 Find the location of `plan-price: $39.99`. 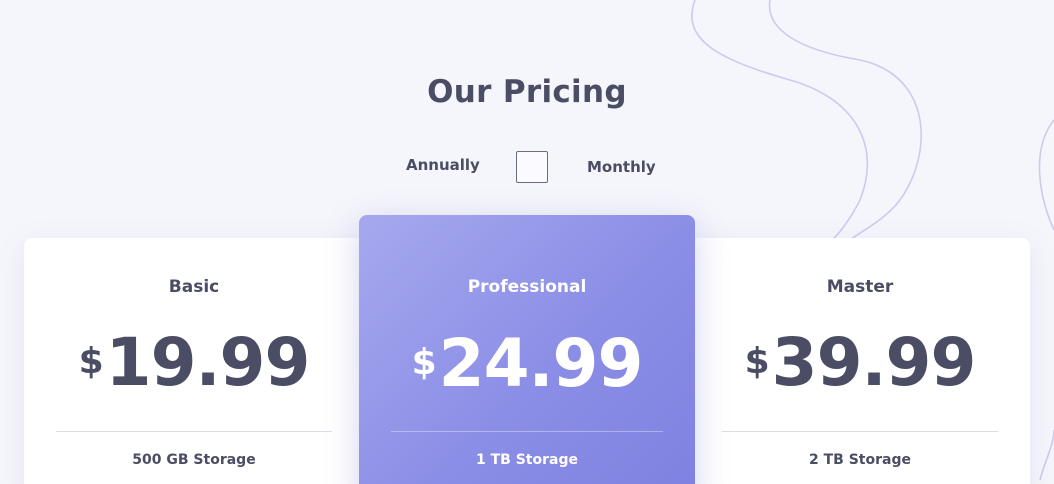

plan-price: $39.99 is located at coordinates (860, 363).